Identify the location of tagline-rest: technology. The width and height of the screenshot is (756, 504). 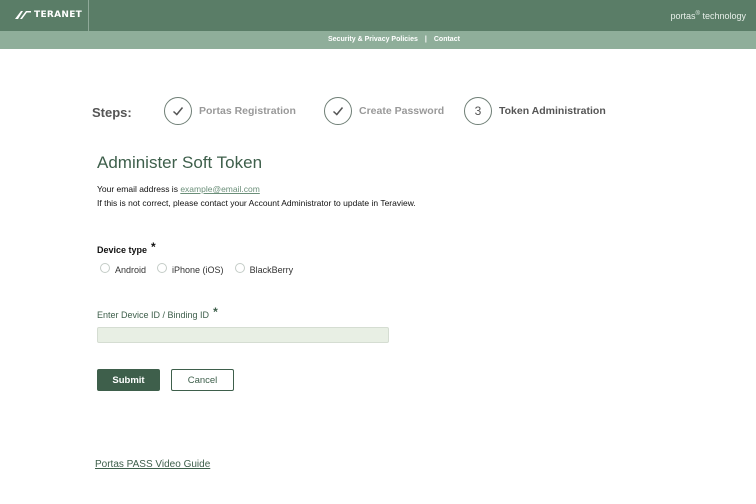
(722, 16).